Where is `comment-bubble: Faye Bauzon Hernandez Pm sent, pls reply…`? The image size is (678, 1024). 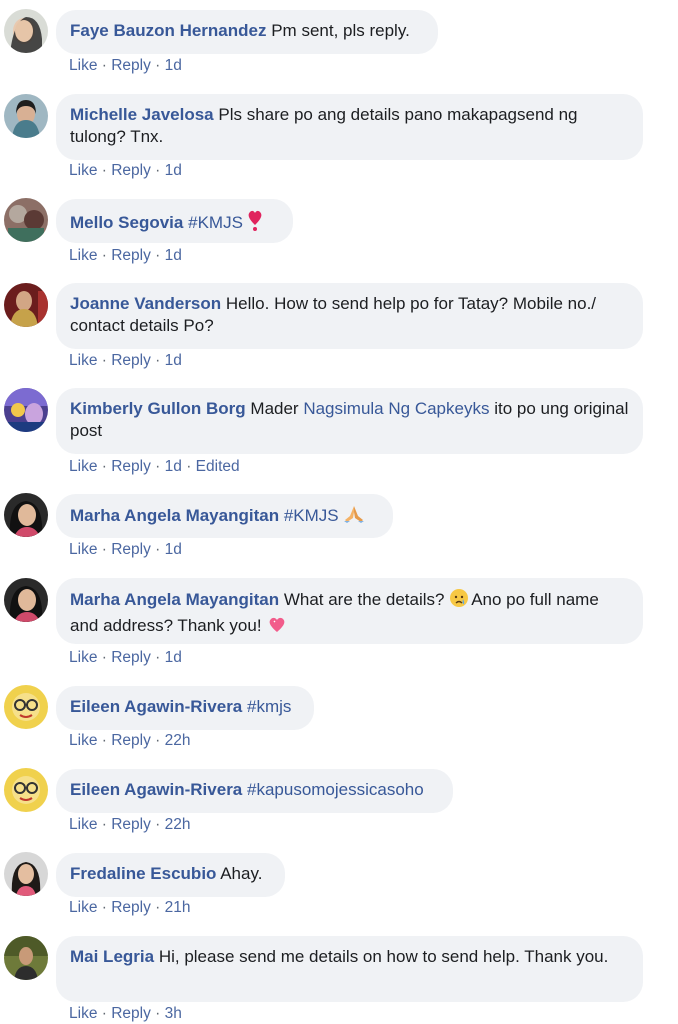 comment-bubble: Faye Bauzon Hernandez Pm sent, pls reply… is located at coordinates (247, 32).